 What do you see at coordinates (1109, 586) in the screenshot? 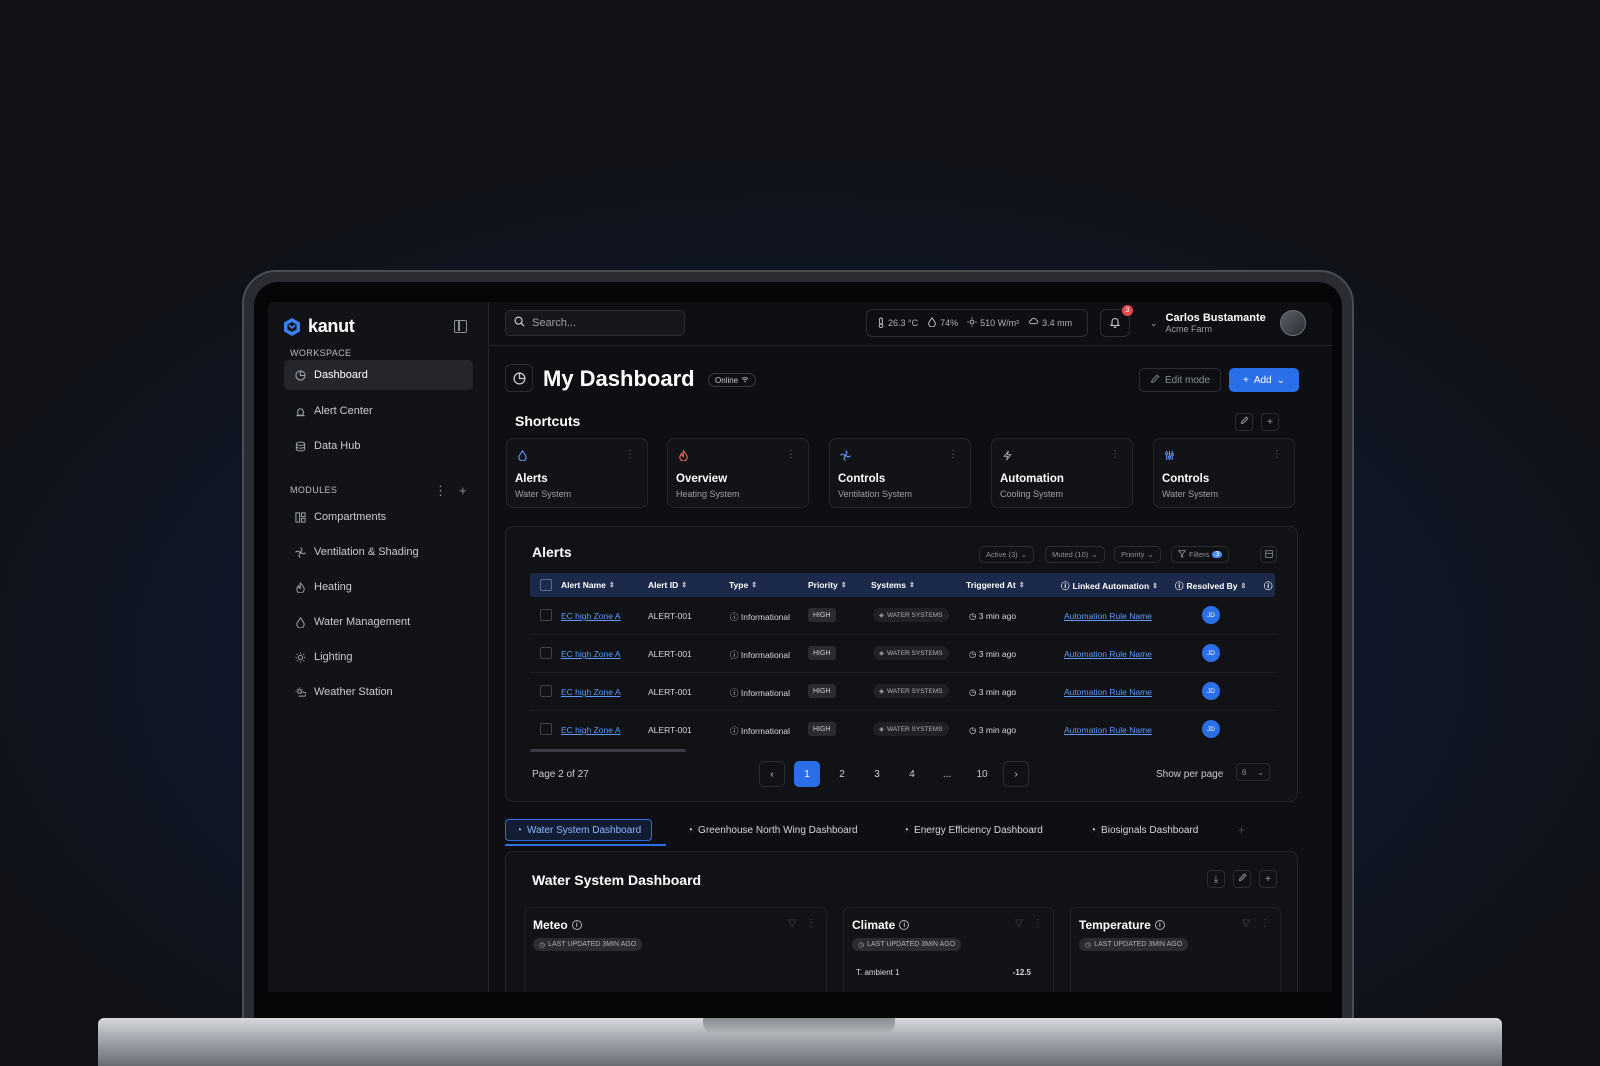
I see `column-header: ⓘ Linked Automation ⇕` at bounding box center [1109, 586].